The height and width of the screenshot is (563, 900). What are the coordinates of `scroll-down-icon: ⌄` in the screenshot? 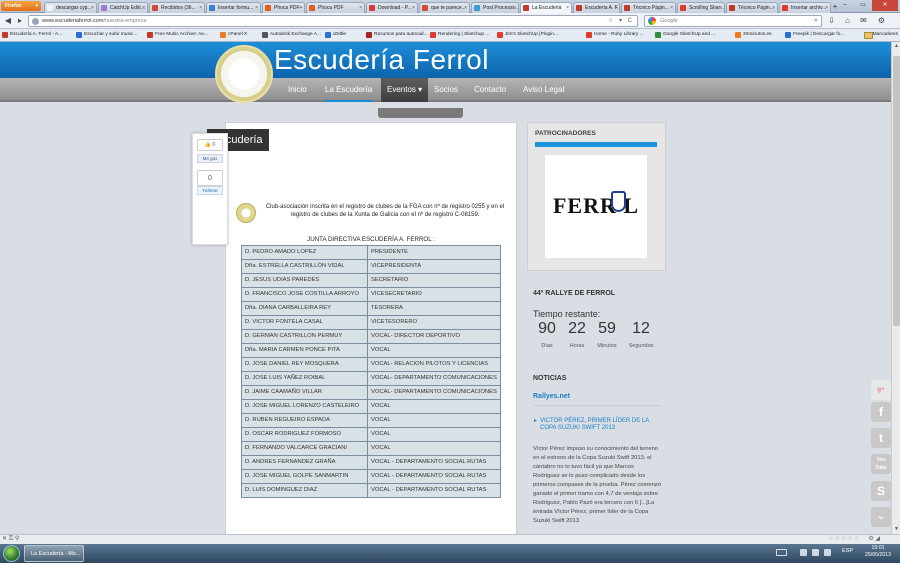 It's located at (881, 517).